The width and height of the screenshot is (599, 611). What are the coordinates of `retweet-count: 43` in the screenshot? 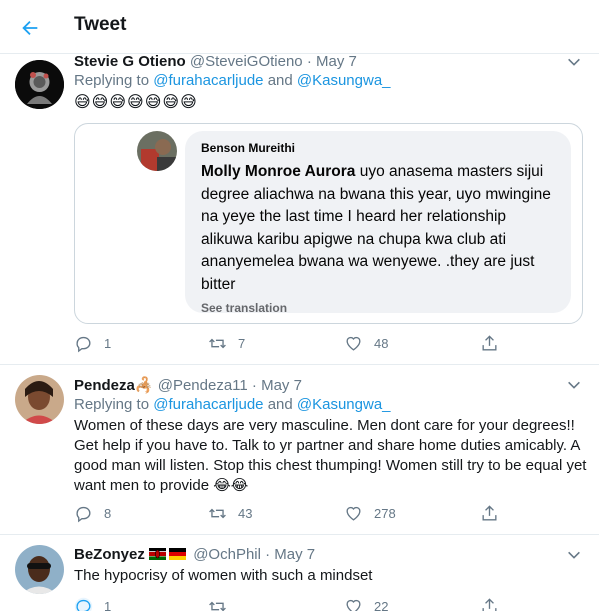 It's located at (245, 513).